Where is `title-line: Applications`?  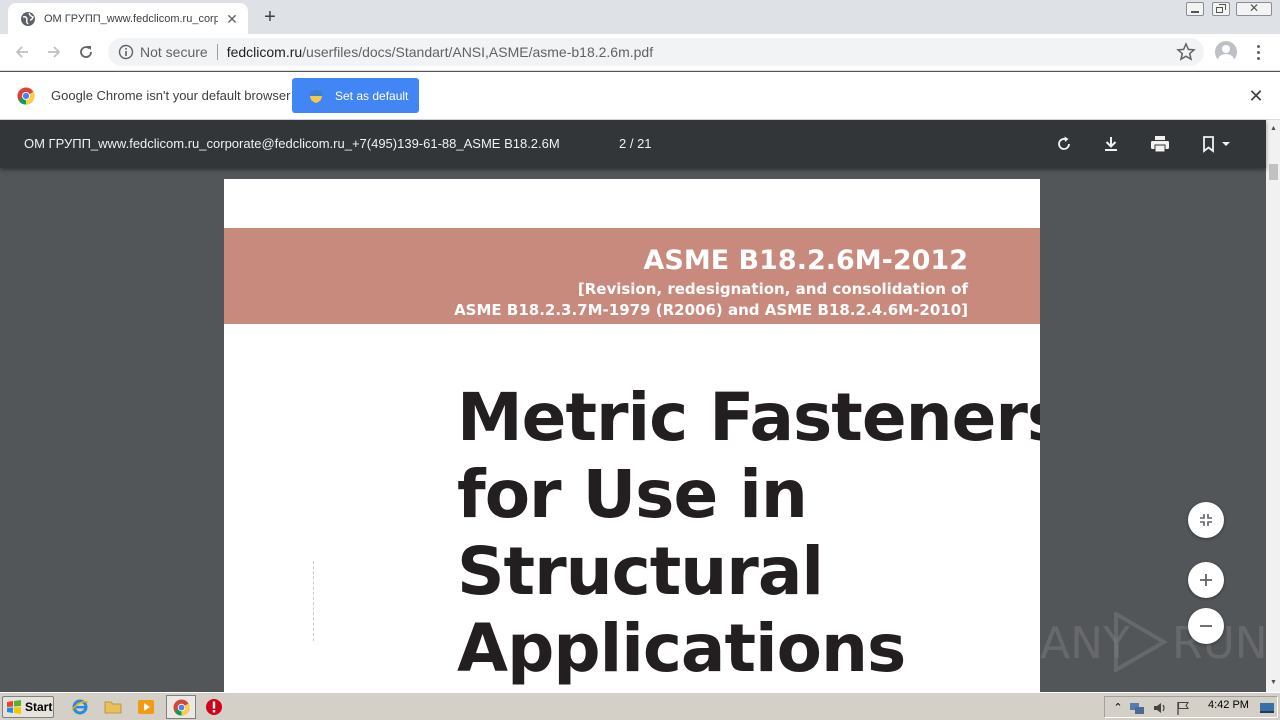 title-line: Applications is located at coordinates (681, 648).